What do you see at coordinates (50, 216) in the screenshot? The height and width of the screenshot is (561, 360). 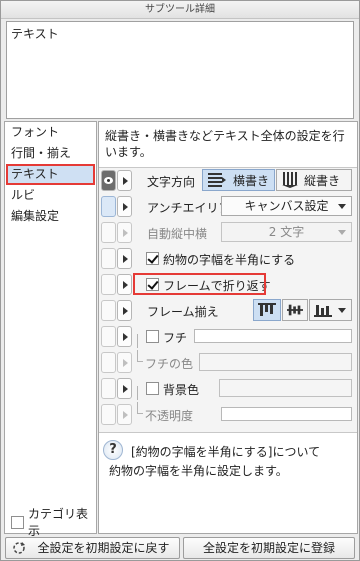 I see `sidebar-item-edit-settings: 編集設定` at bounding box center [50, 216].